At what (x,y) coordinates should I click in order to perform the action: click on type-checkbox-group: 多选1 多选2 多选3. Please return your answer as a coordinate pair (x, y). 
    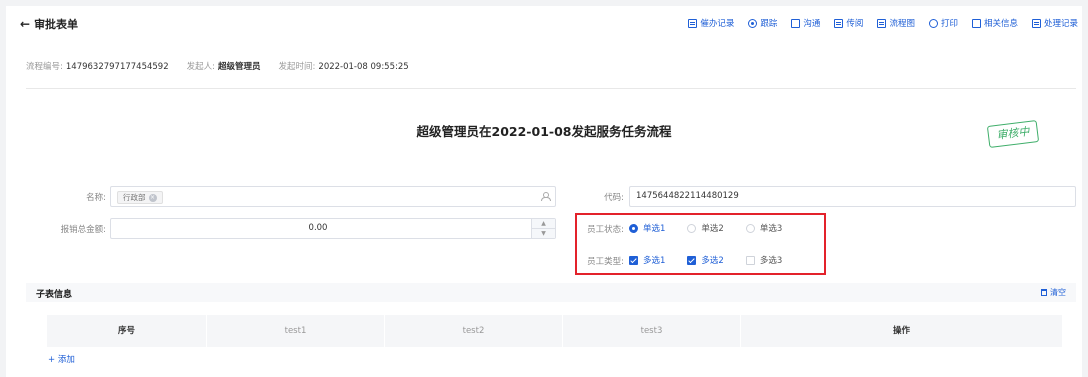
    Looking at the image, I should click on (716, 260).